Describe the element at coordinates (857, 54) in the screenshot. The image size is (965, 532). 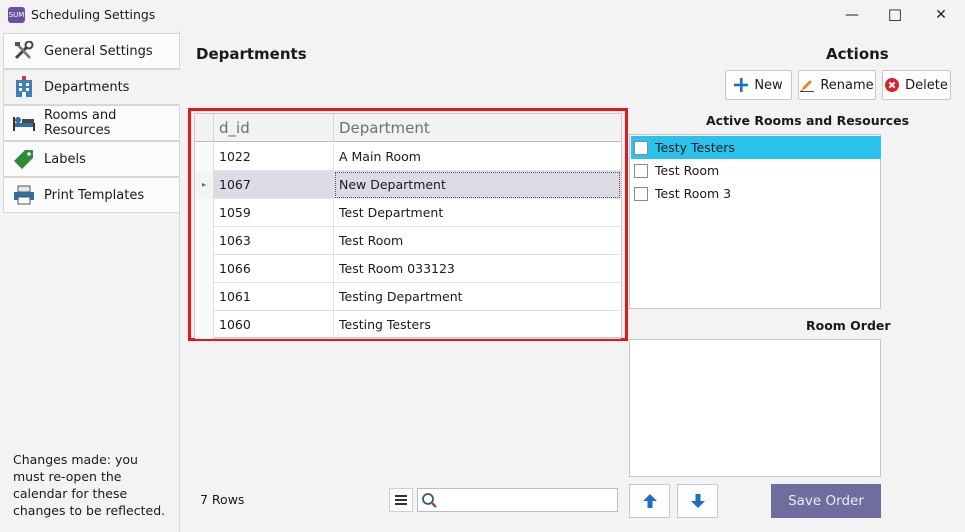
I see `actions-heading: Actions` at that location.